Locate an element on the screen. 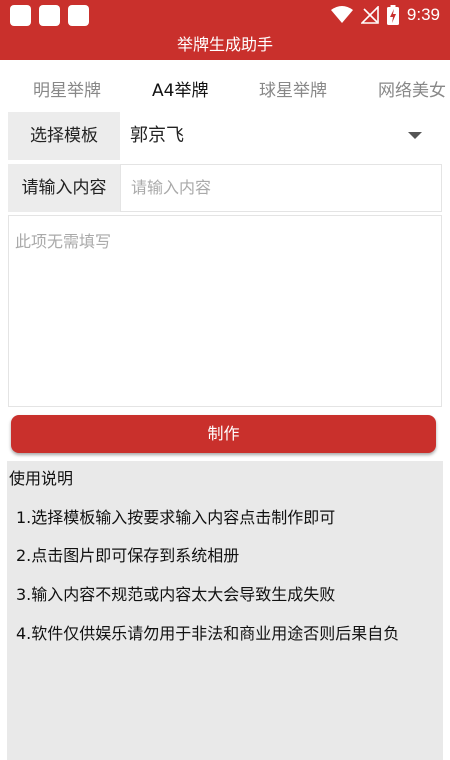  battery-charging-icon is located at coordinates (392, 15).